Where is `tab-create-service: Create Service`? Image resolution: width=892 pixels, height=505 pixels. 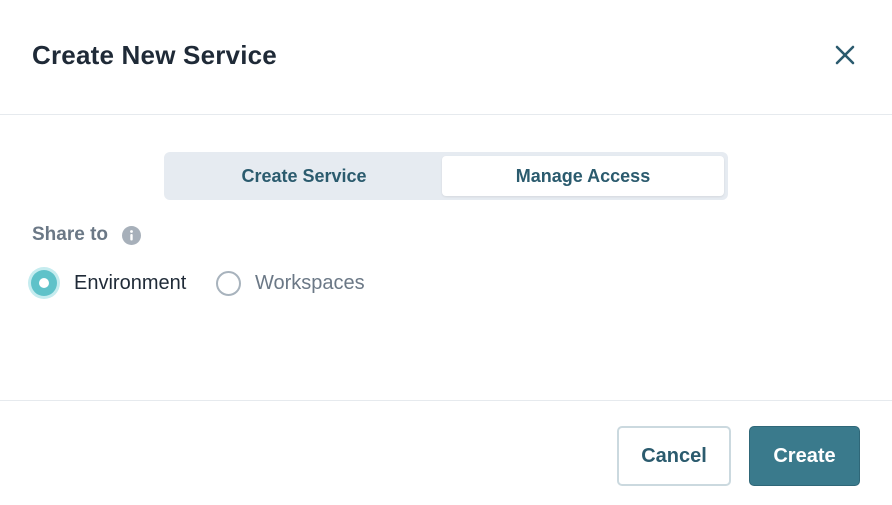
tab-create-service: Create Service is located at coordinates (304, 176).